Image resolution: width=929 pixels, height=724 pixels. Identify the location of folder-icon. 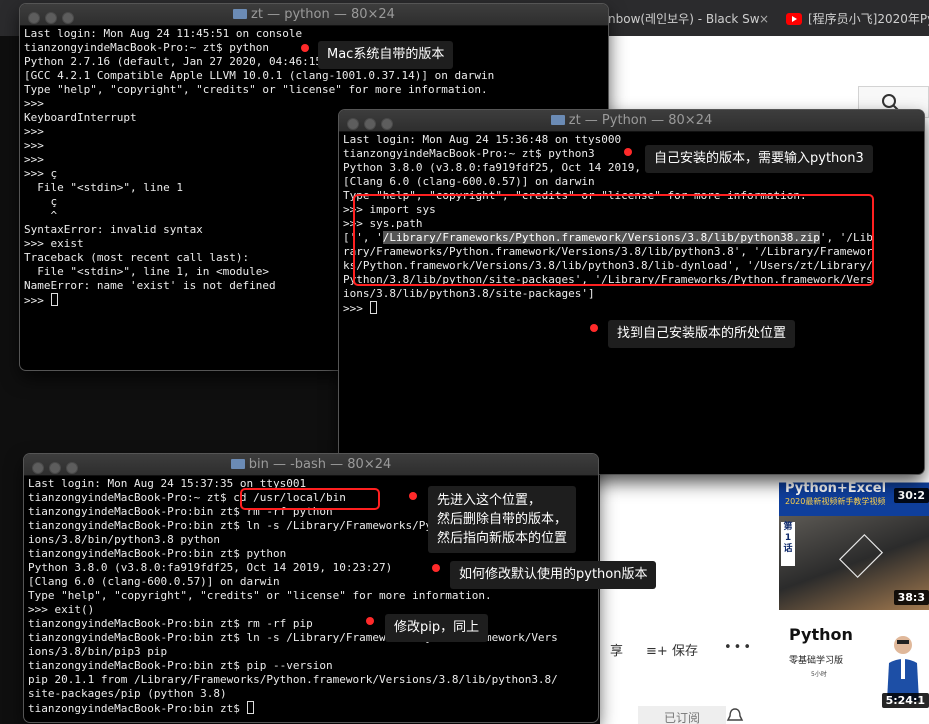
(237, 464).